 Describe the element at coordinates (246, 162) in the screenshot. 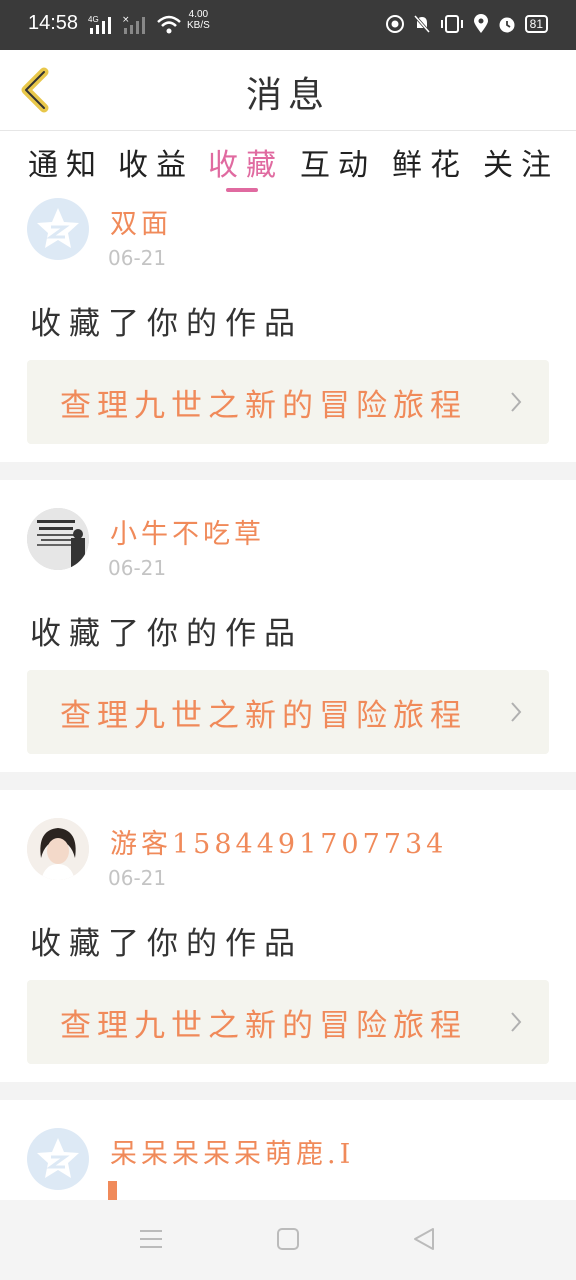

I see `tab-favorites: 收藏` at that location.